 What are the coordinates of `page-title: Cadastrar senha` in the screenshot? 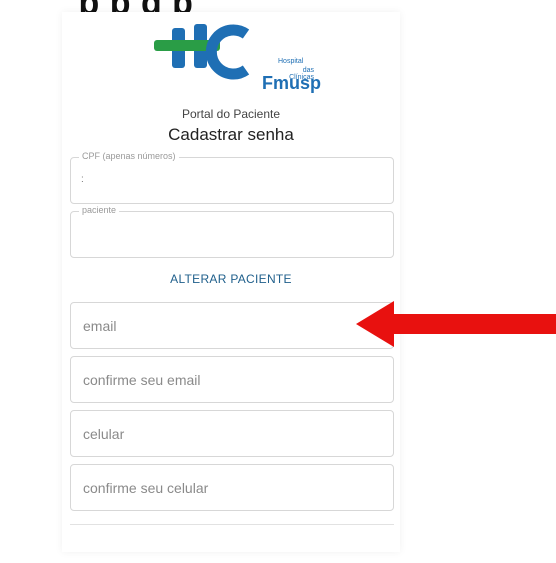 It's located at (231, 134).